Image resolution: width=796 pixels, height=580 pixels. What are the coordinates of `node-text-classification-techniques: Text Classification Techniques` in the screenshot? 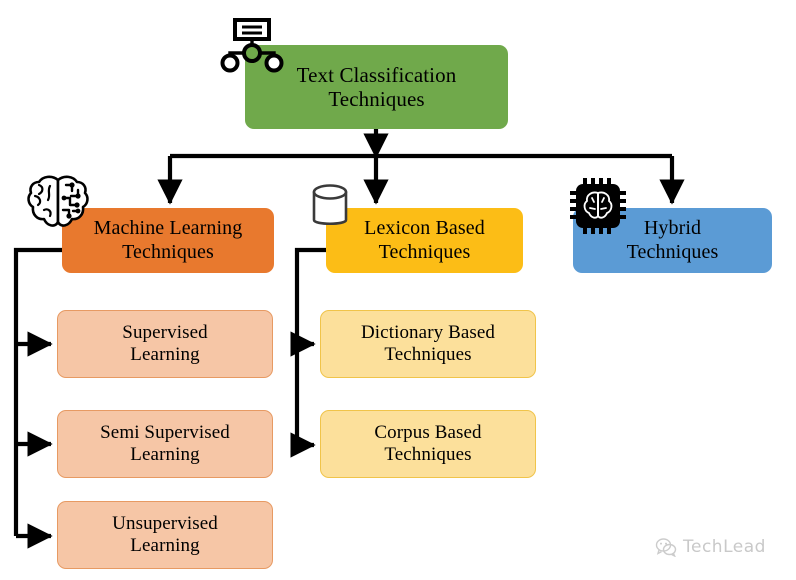 It's located at (376, 87).